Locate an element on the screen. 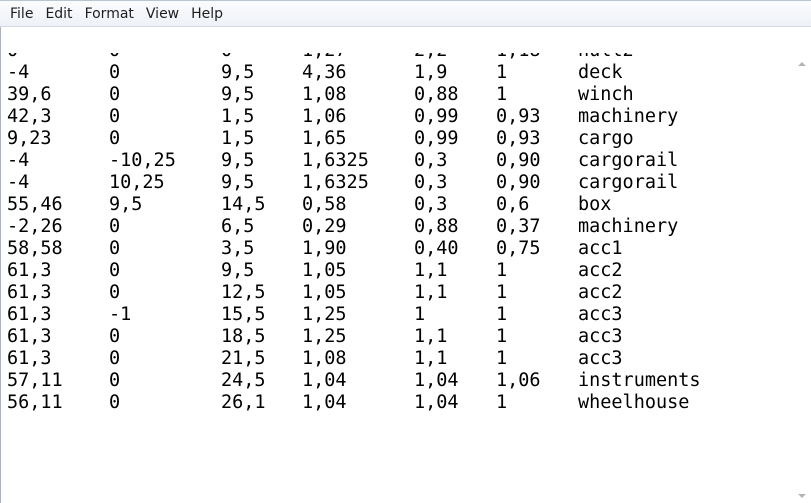 Image resolution: width=811 pixels, height=503 pixels. menu-help: Help is located at coordinates (207, 14).